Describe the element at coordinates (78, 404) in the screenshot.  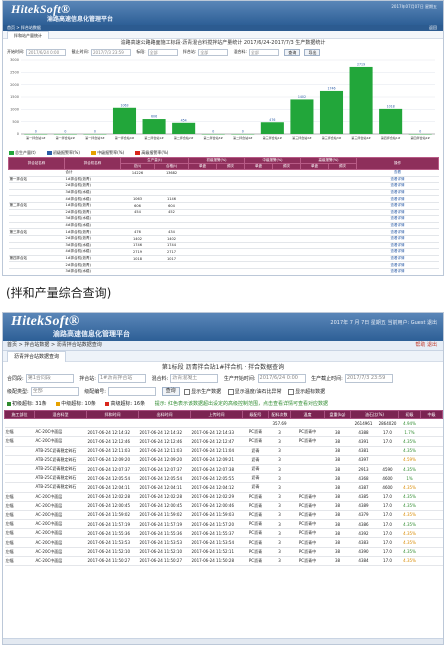
I see `mid-count: 中级超标: 10条` at that location.